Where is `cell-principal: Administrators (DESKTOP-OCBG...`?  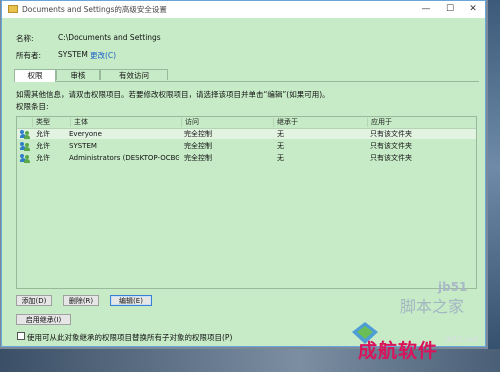 cell-principal: Administrators (DESKTOP-OCBG... is located at coordinates (124, 158).